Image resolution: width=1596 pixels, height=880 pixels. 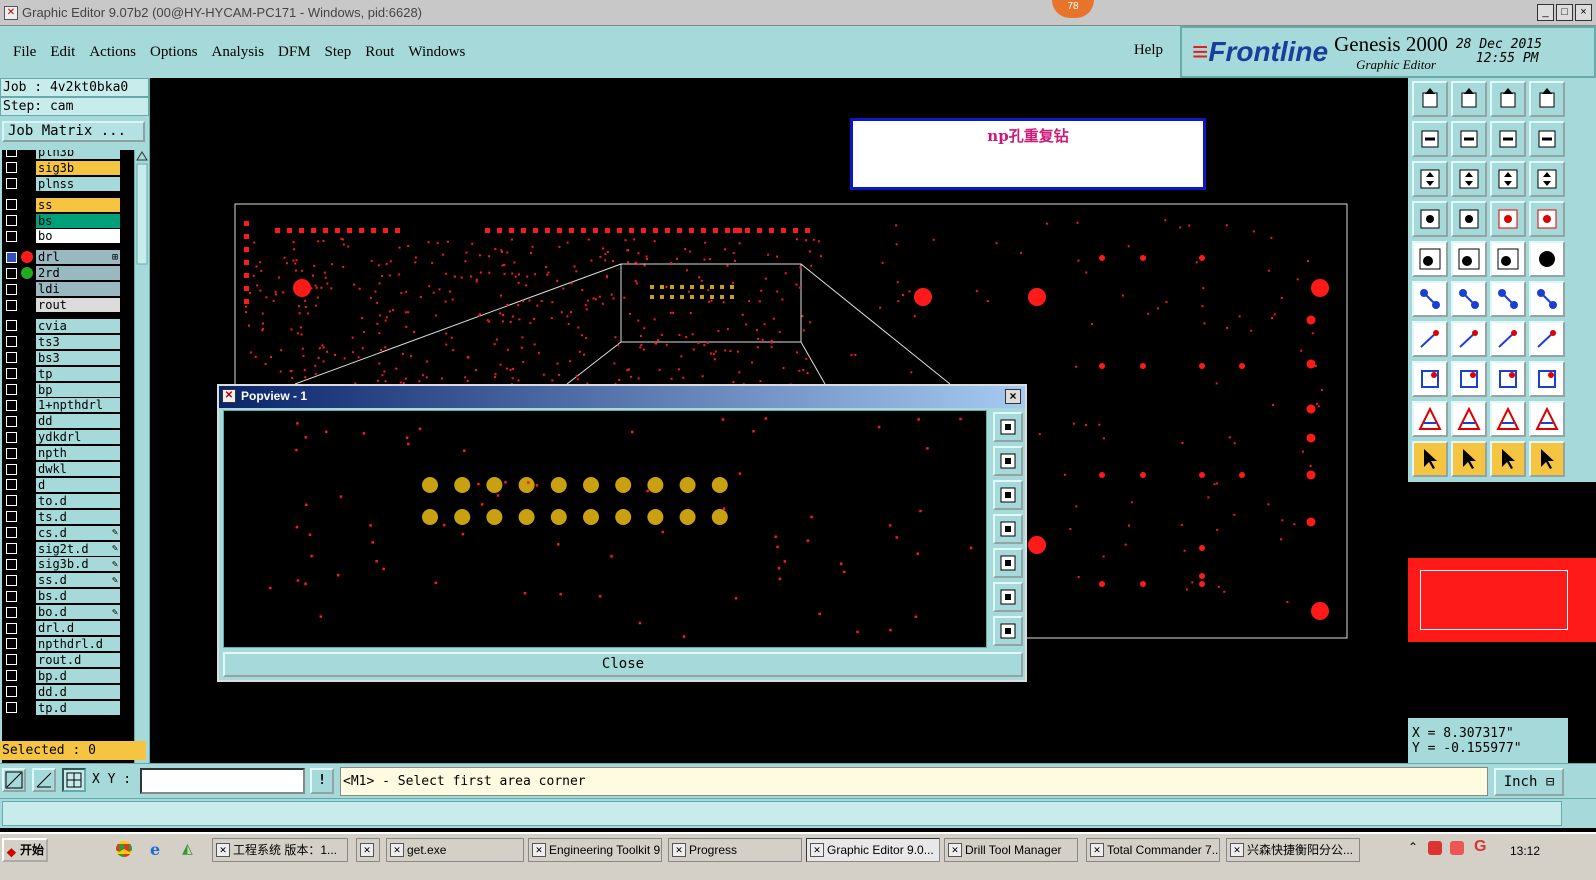 What do you see at coordinates (1430, 259) in the screenshot?
I see `arrow-select-button` at bounding box center [1430, 259].